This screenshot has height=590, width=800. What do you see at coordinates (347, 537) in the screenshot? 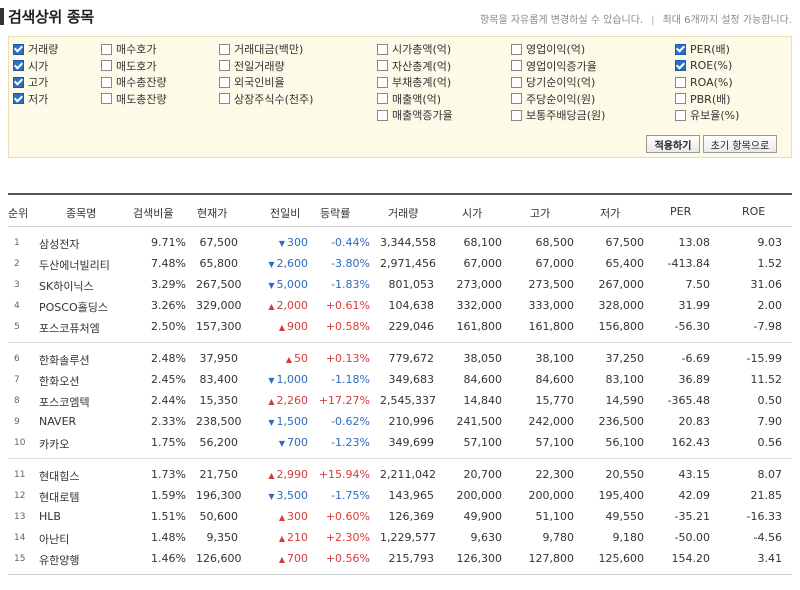
I see `cell-rate: +2.30%` at bounding box center [347, 537].